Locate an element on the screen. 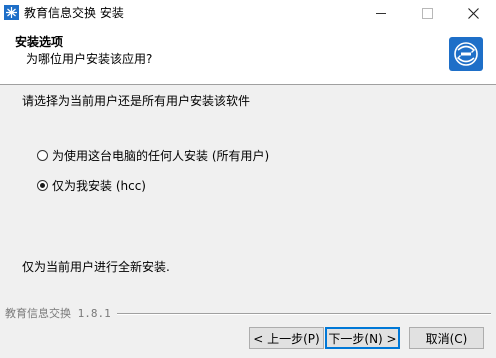  cancel-button: 取消(C) is located at coordinates (446, 338).